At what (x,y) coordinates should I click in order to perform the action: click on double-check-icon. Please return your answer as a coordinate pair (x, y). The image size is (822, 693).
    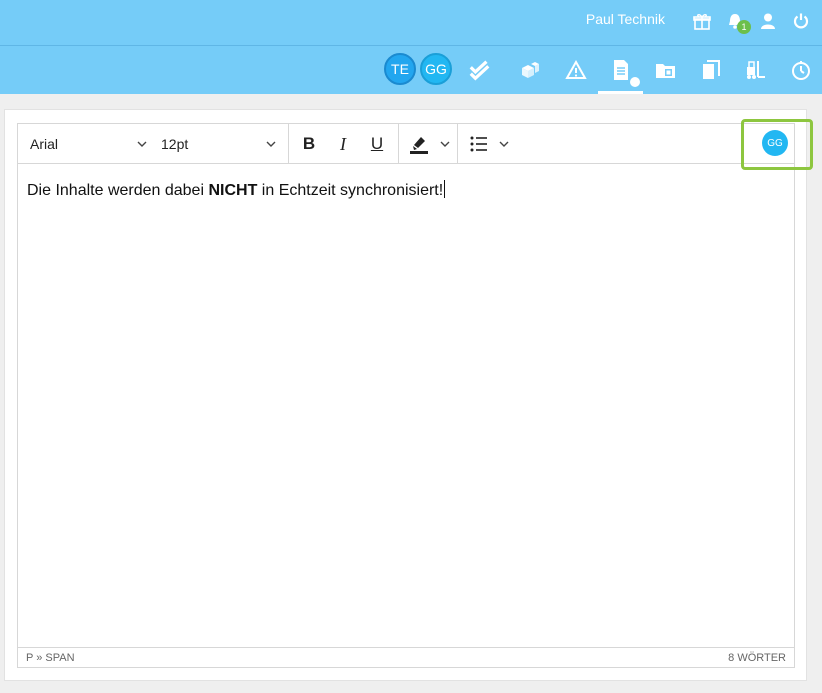
    Looking at the image, I should click on (480, 70).